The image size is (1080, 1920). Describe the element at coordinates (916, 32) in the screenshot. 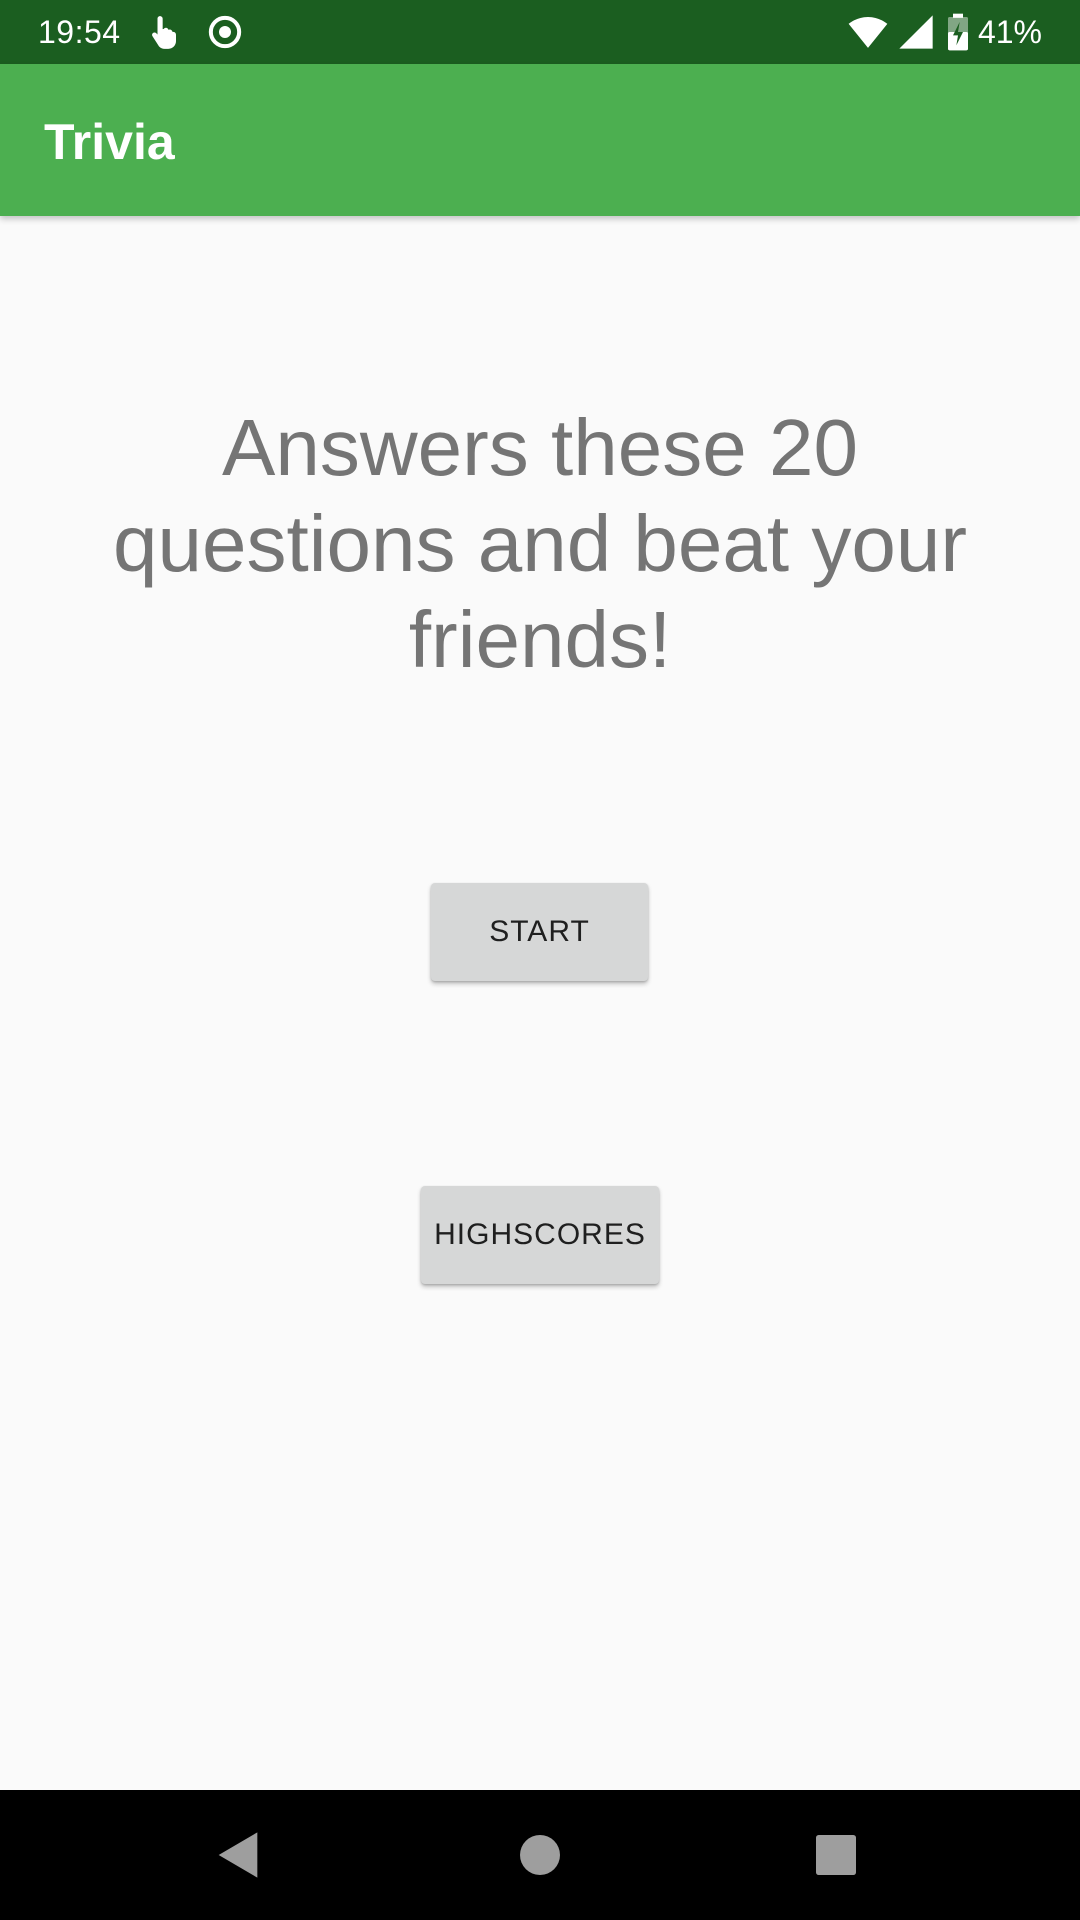

I see `cellular-signal-icon` at that location.